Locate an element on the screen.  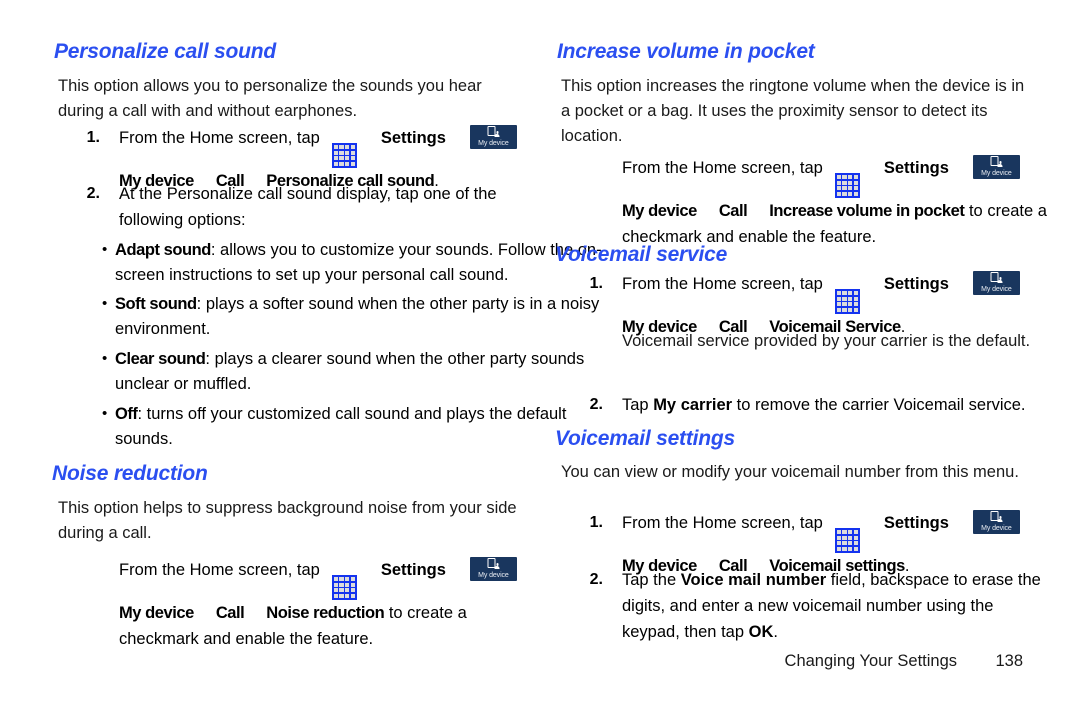
nav-noise-reduction: Noise reduction is located at coordinates (325, 612).